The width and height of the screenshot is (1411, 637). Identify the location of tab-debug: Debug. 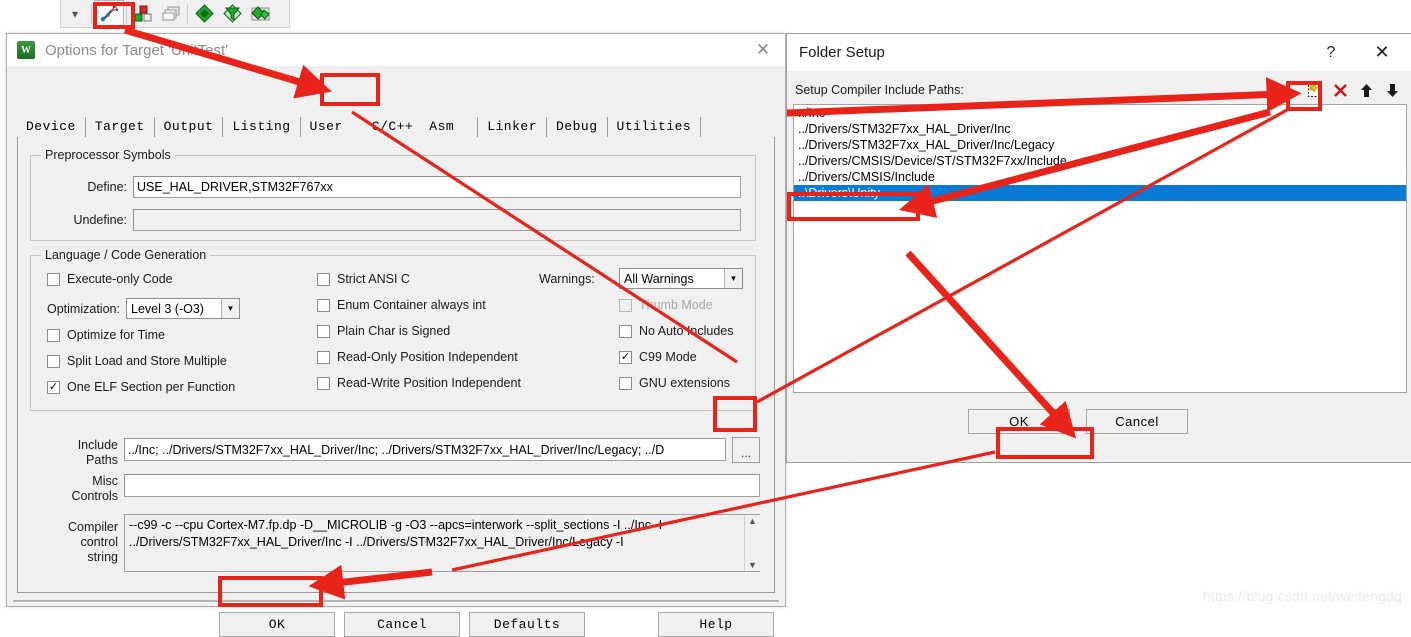
(576, 127).